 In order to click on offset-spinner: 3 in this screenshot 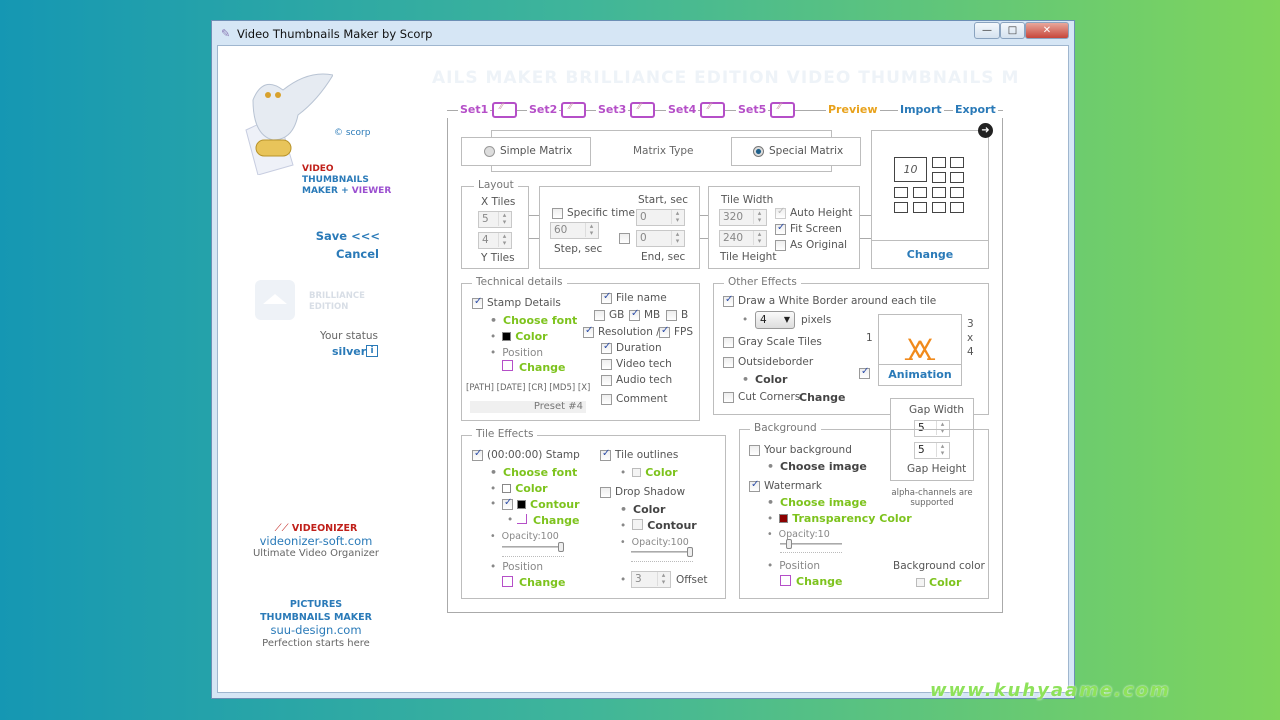, I will do `click(651, 579)`.